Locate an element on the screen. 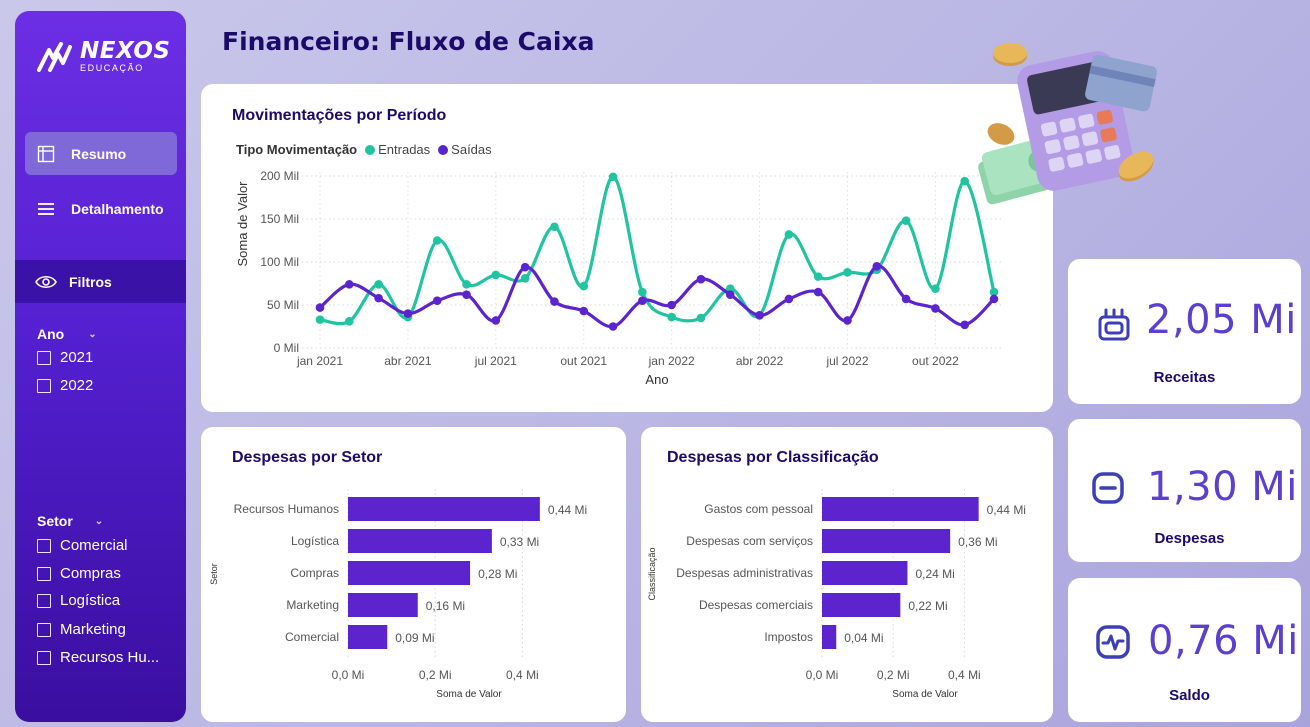  y-axis-label: Setor is located at coordinates (214, 574).